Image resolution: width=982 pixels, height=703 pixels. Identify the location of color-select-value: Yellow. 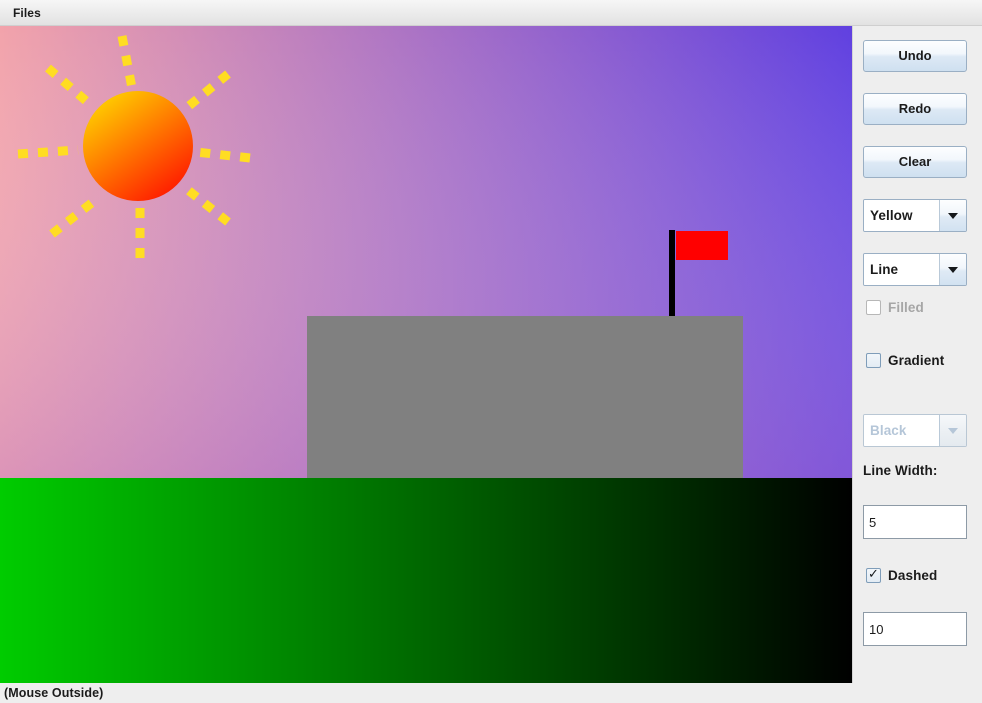
(902, 215).